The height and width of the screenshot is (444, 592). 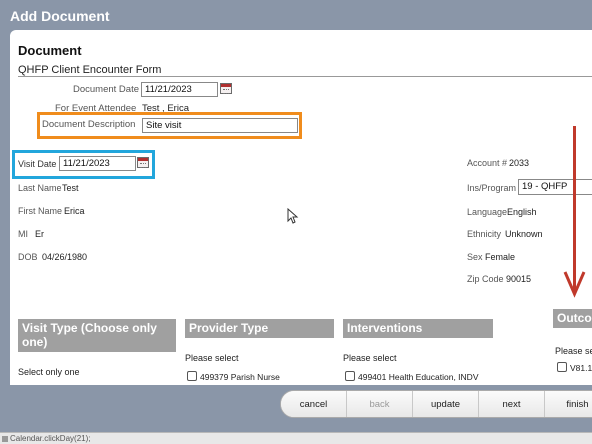 I want to click on outcomes-hint: Please sele, so click(x=573, y=351).